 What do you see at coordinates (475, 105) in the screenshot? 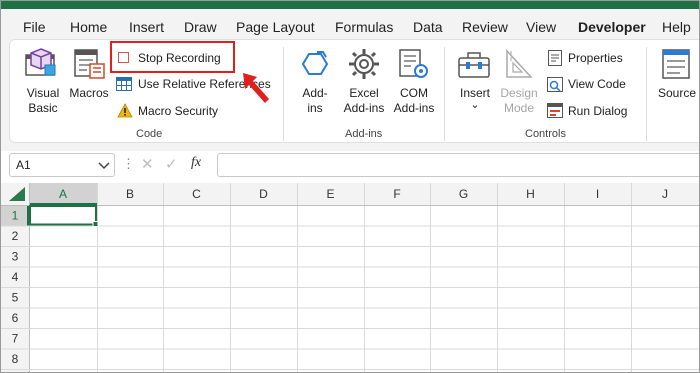
I see `chevron-down-icon: ⌄` at bounding box center [475, 105].